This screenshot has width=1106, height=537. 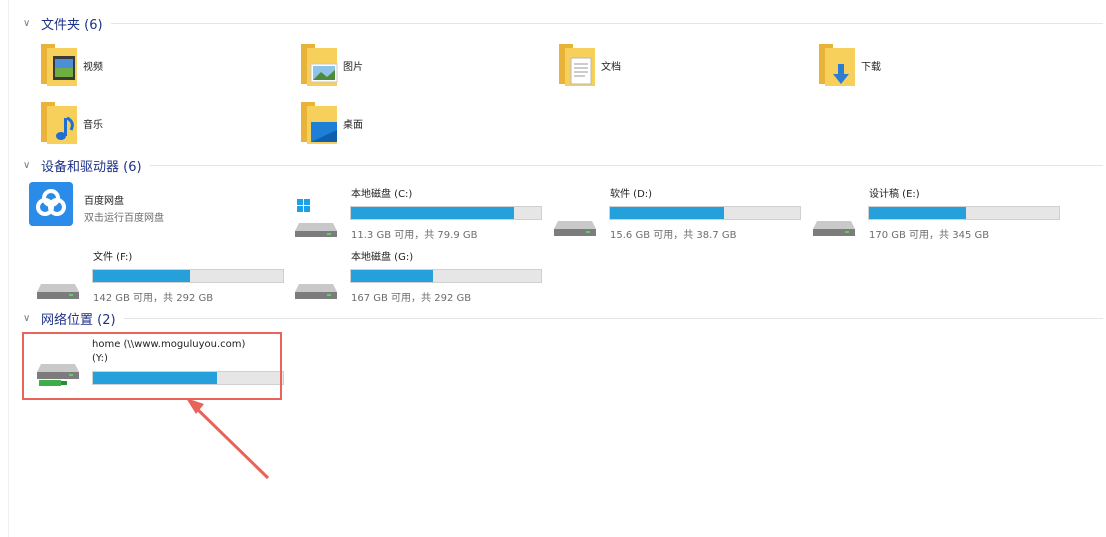 I want to click on pictures-folder-icon, so click(x=318, y=65).